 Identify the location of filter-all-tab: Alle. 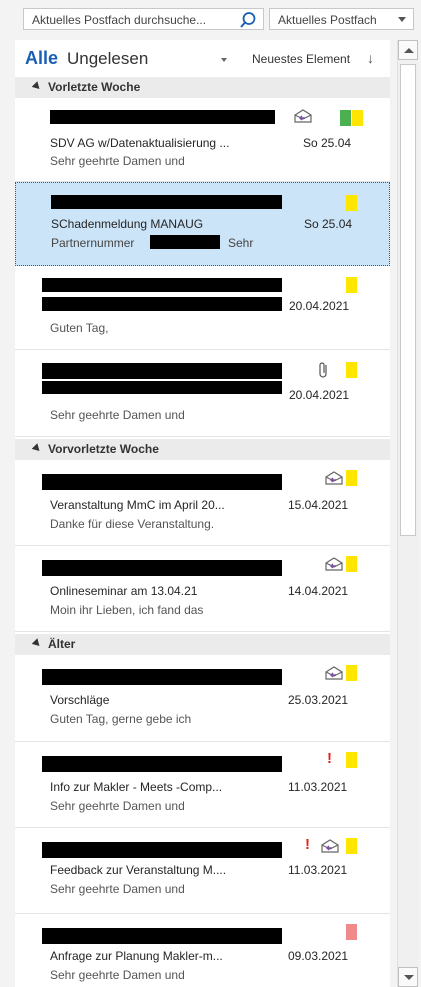
(41, 58).